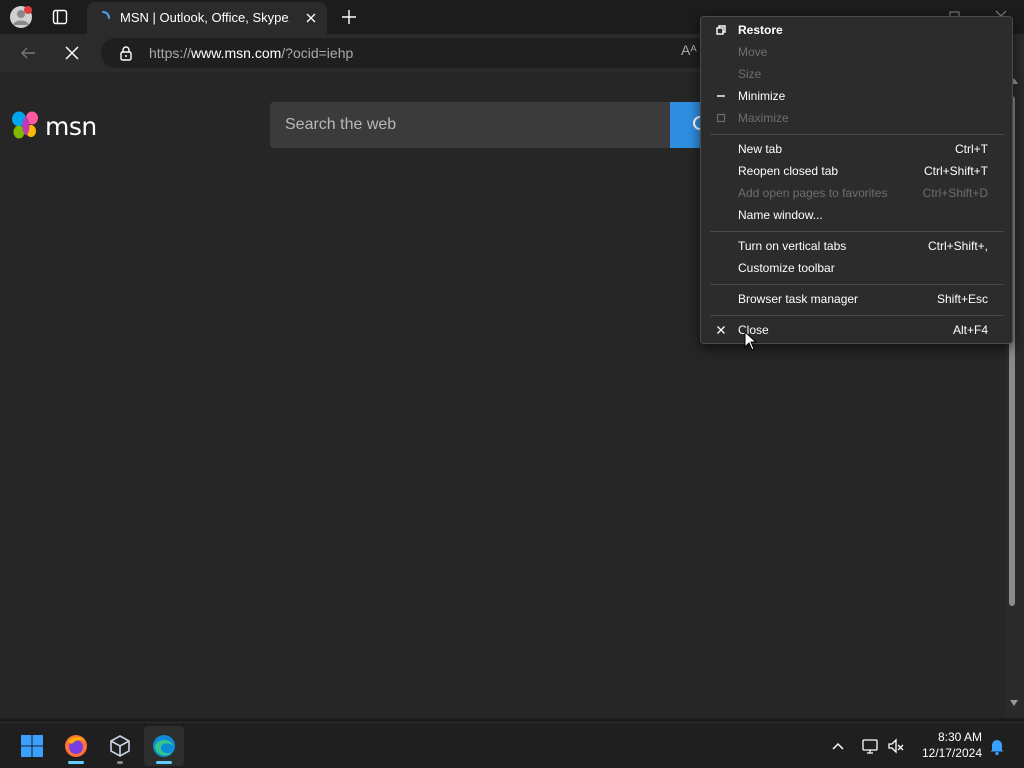  I want to click on lock-icon, so click(126, 53).